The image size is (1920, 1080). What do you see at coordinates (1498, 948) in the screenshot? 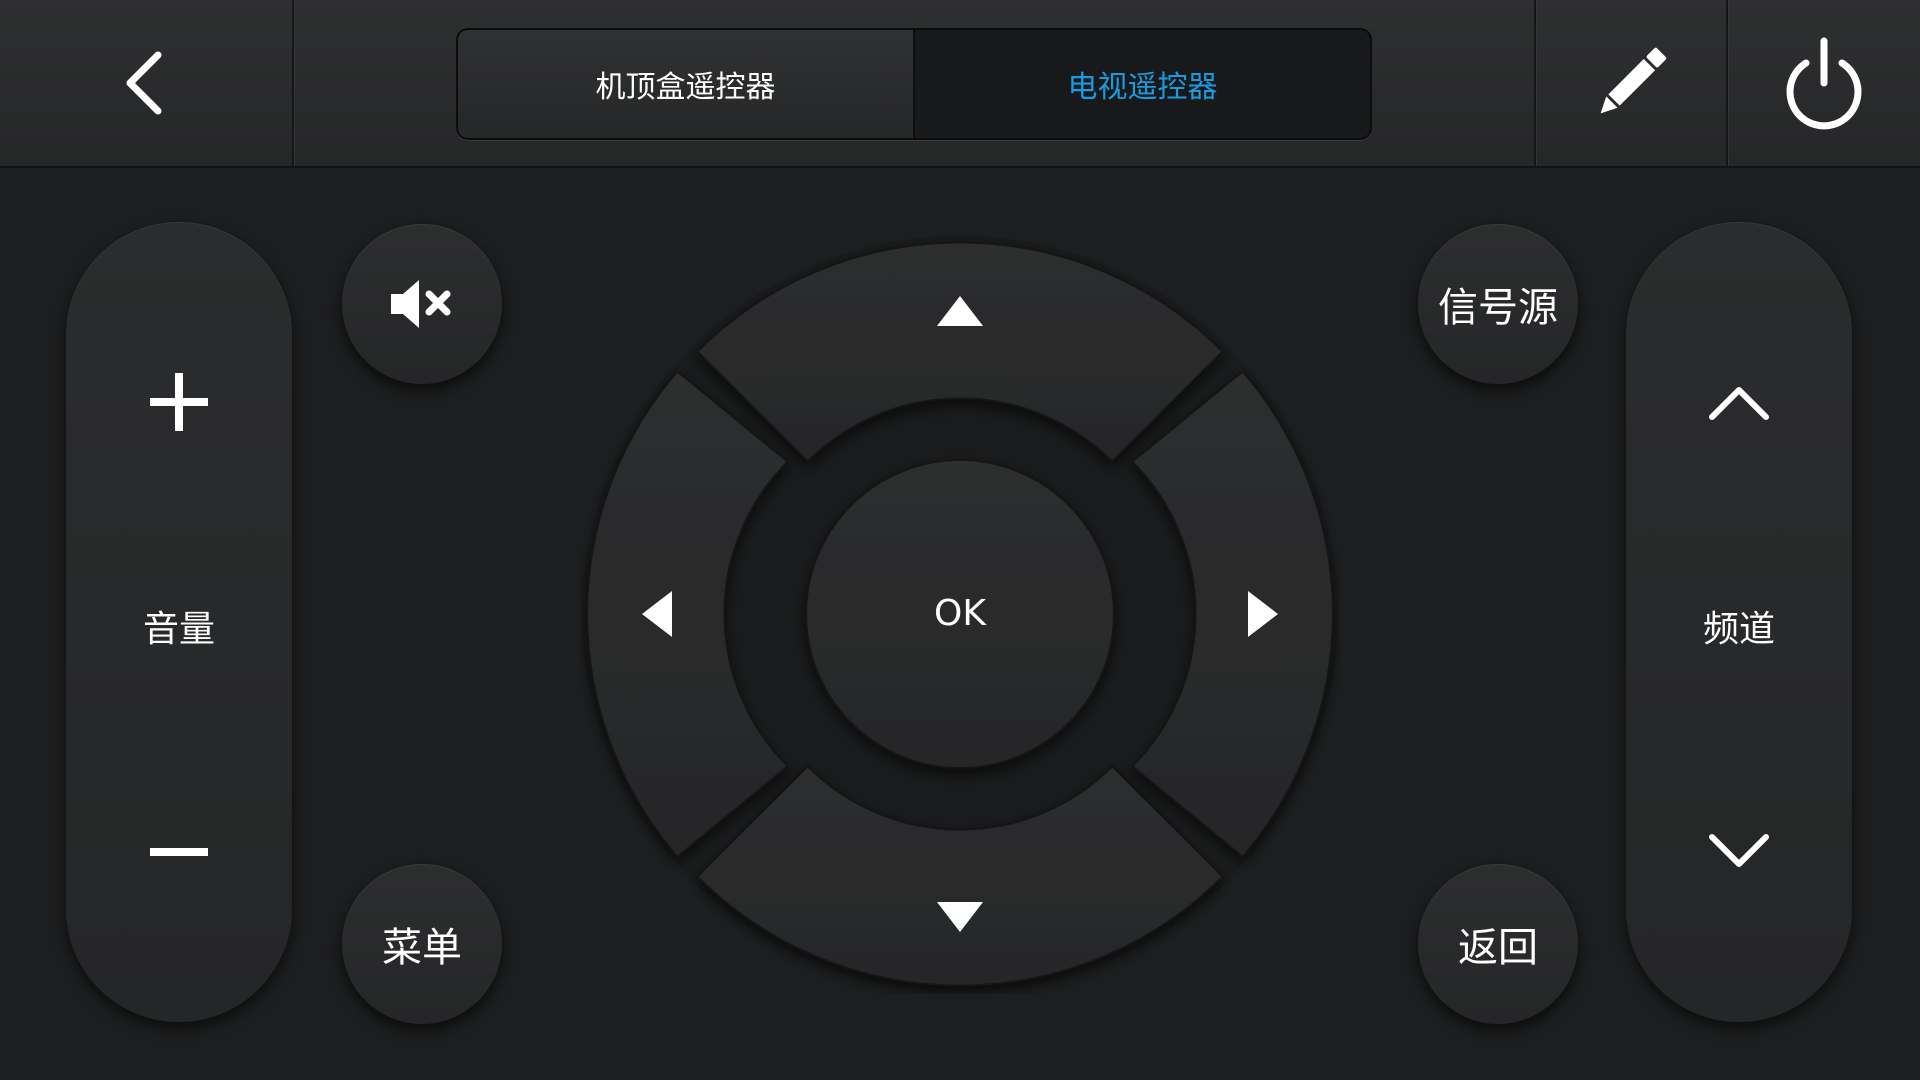
I see `return-label: 返回` at bounding box center [1498, 948].